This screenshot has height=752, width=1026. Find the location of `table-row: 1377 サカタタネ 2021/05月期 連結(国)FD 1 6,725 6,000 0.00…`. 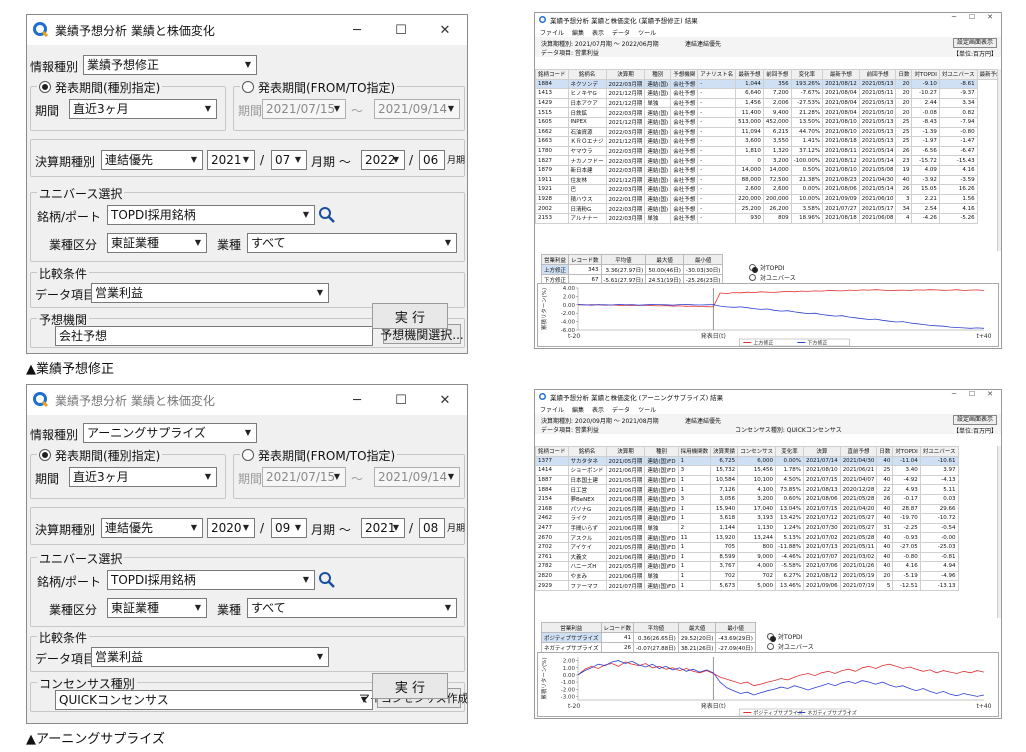

table-row: 1377 サカタタネ 2021/05月期 連結(国)FD 1 6,725 6,000 0.00… is located at coordinates (747, 461).